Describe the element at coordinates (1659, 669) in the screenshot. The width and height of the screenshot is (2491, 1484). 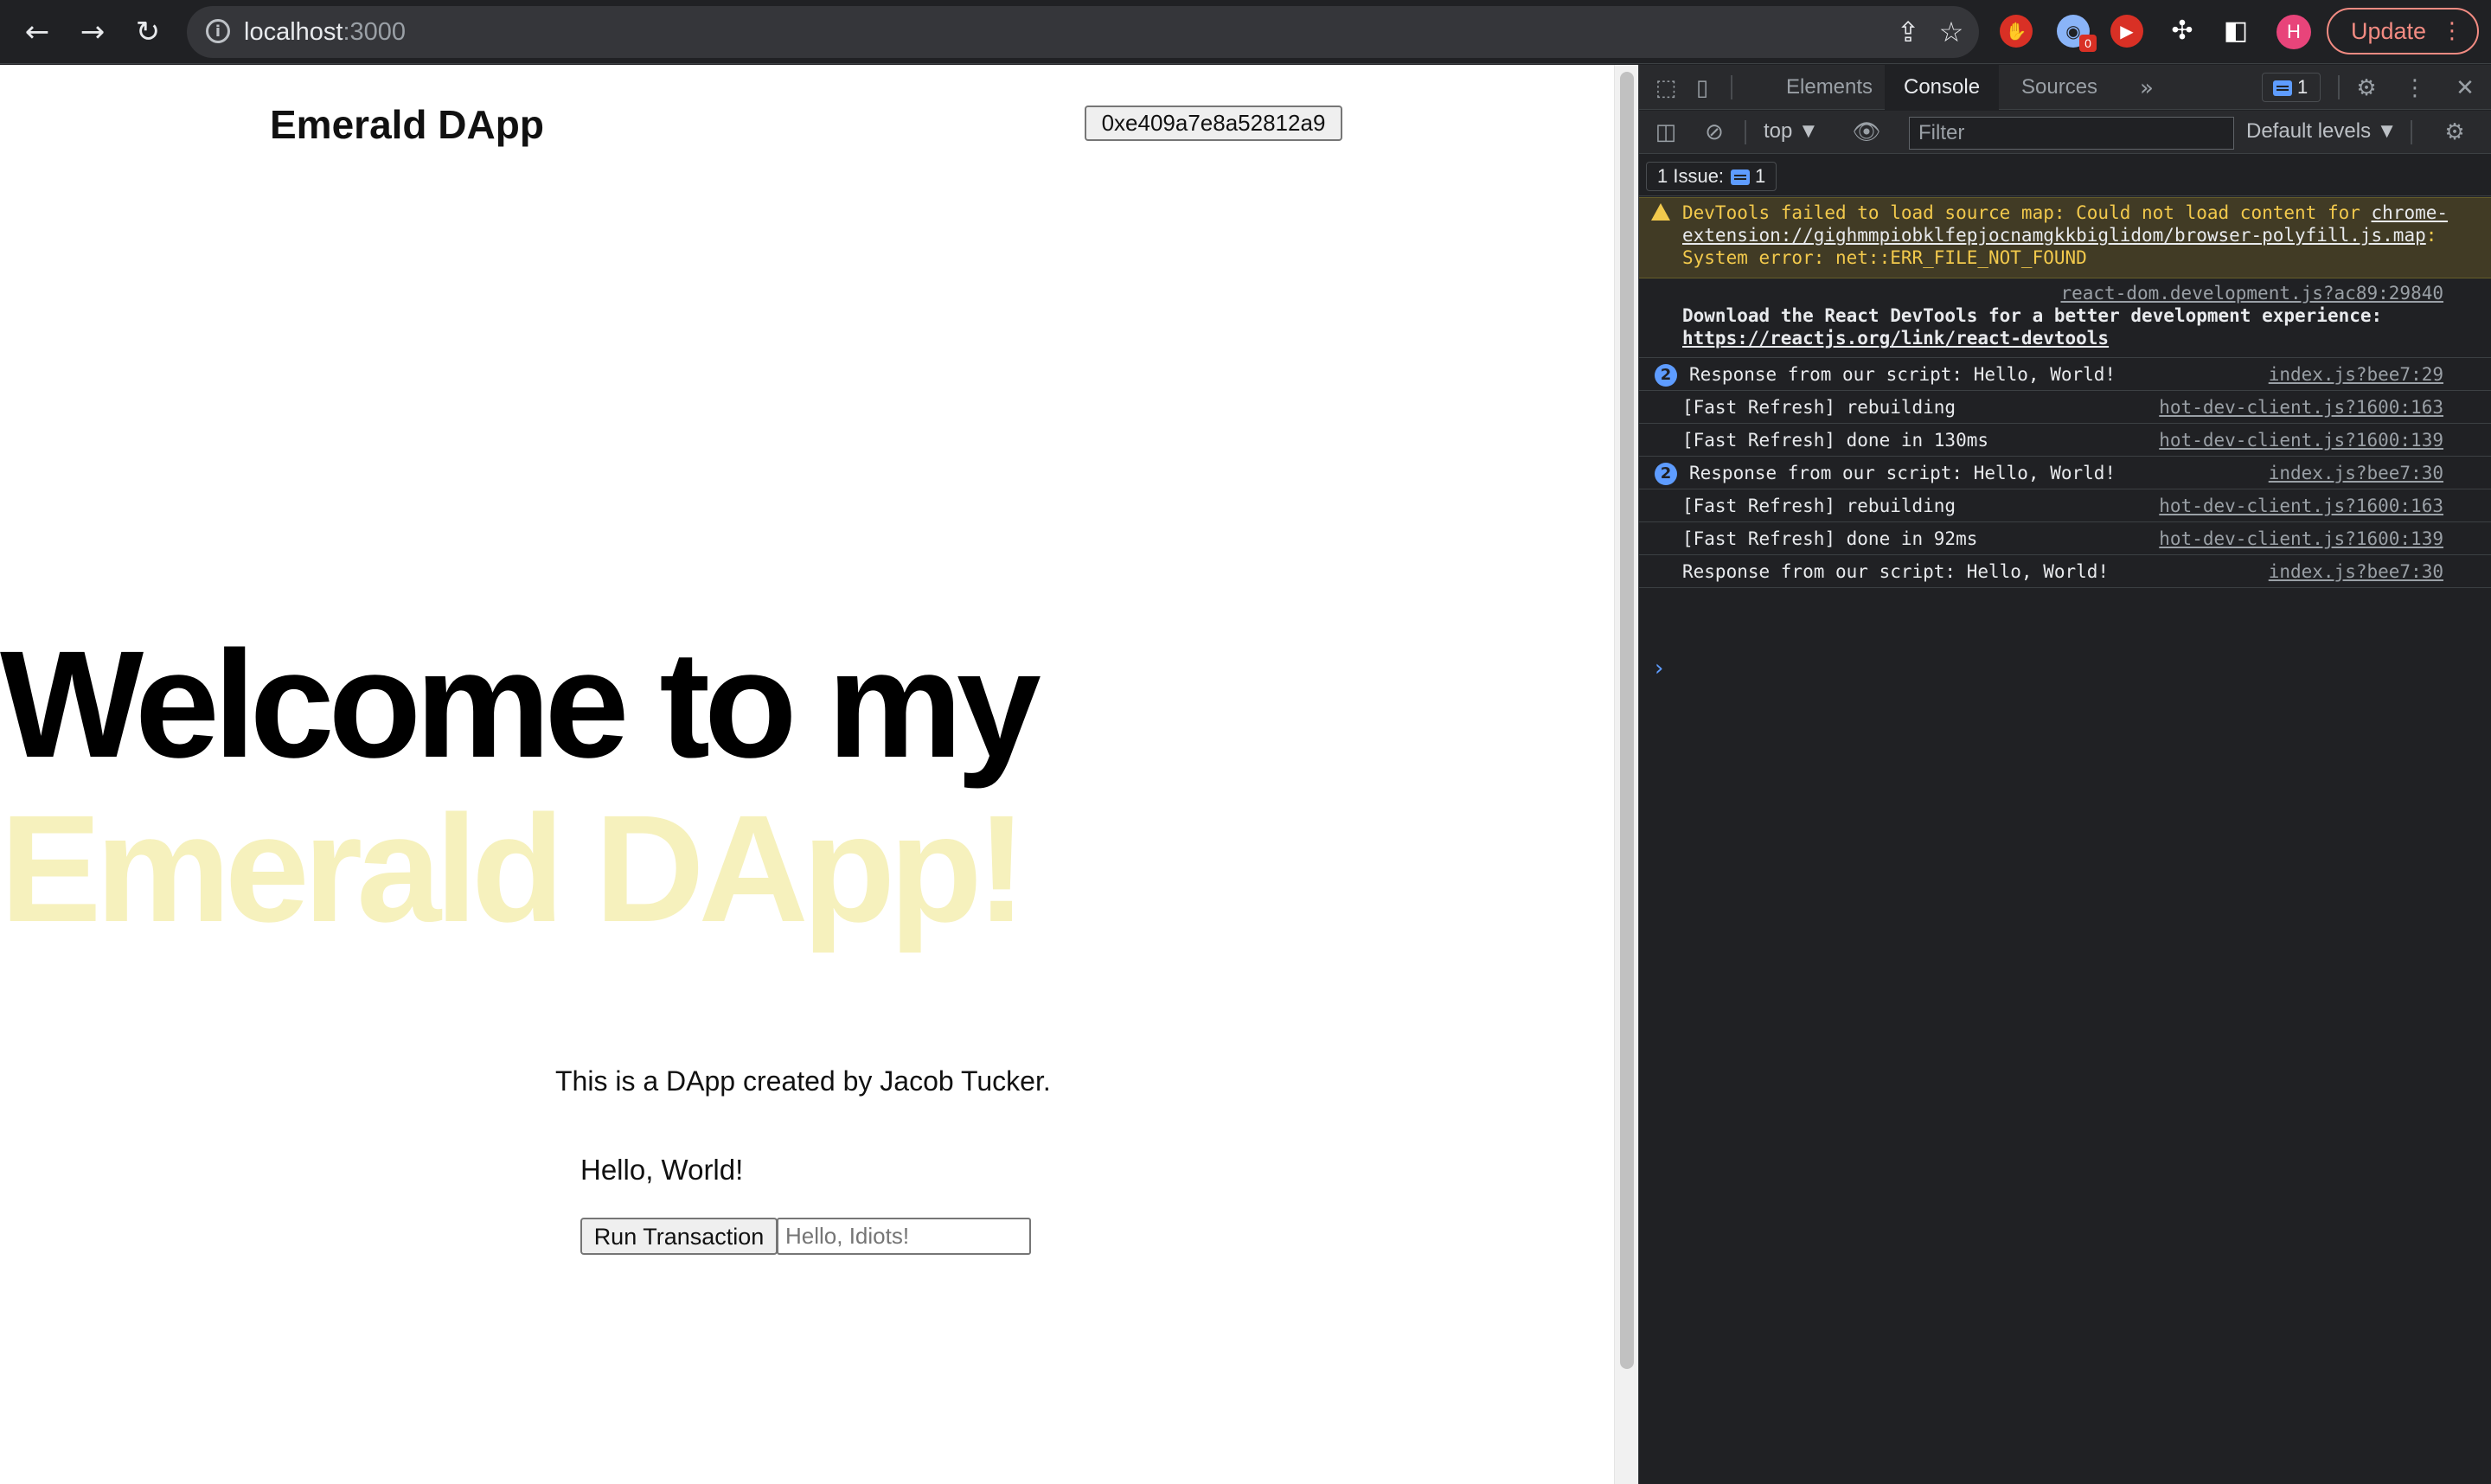
I see `console-prompt-chevron-icon: ›` at that location.